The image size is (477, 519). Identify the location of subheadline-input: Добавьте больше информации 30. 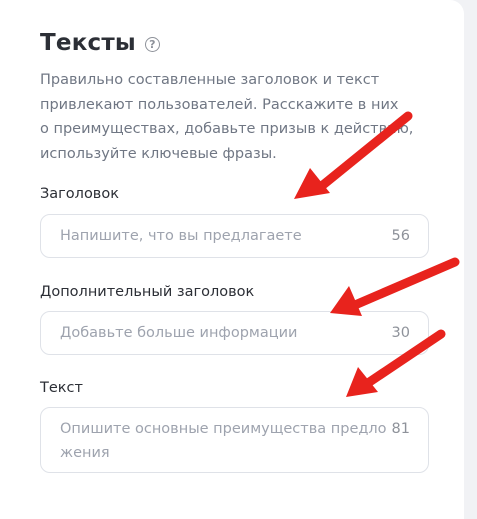
(234, 333).